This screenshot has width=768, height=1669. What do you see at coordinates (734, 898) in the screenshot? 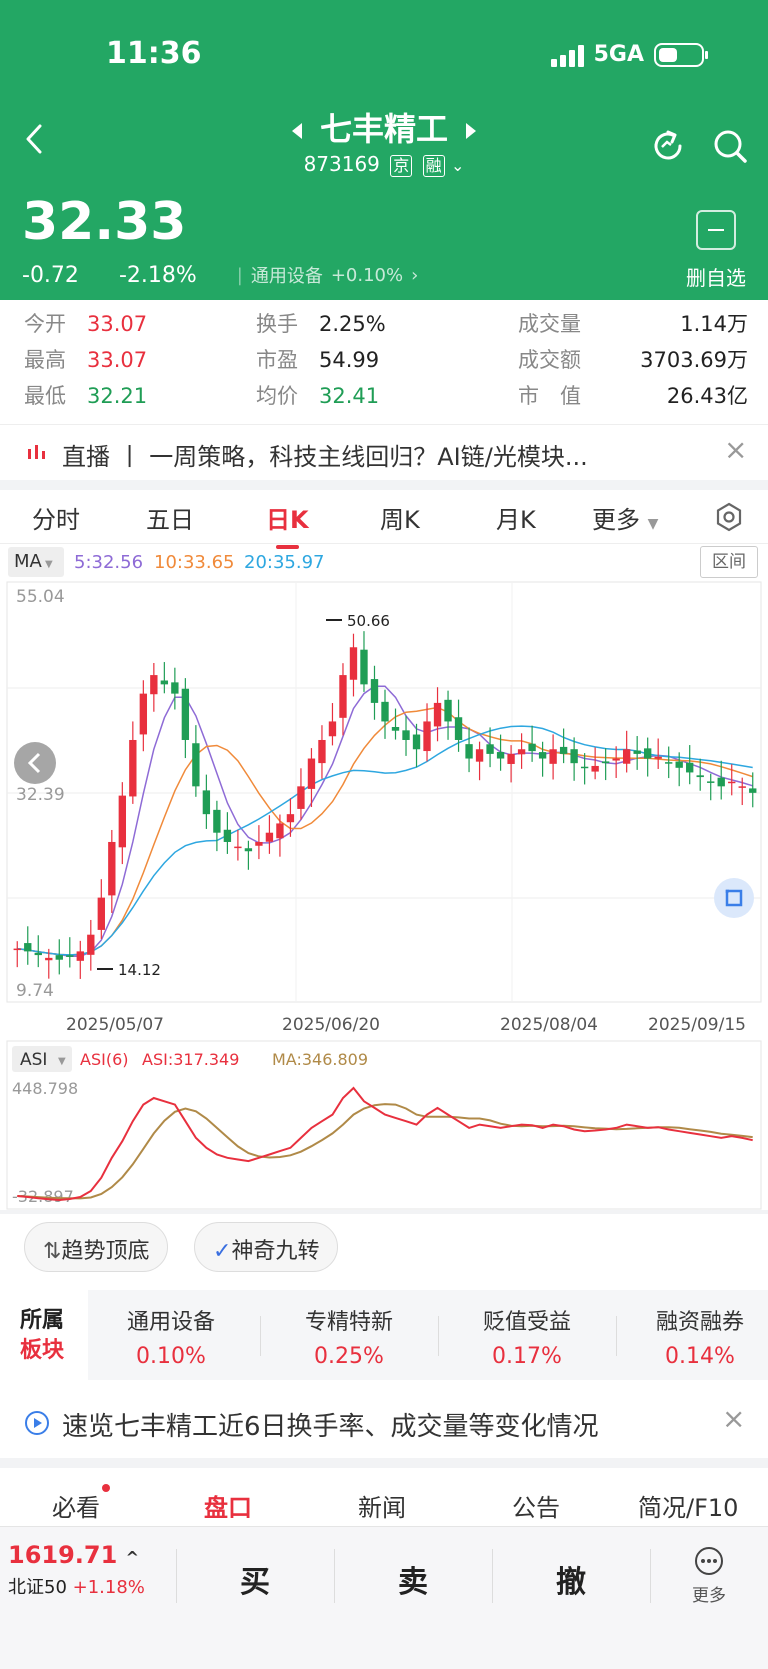
I see `fullscreen-icon` at bounding box center [734, 898].